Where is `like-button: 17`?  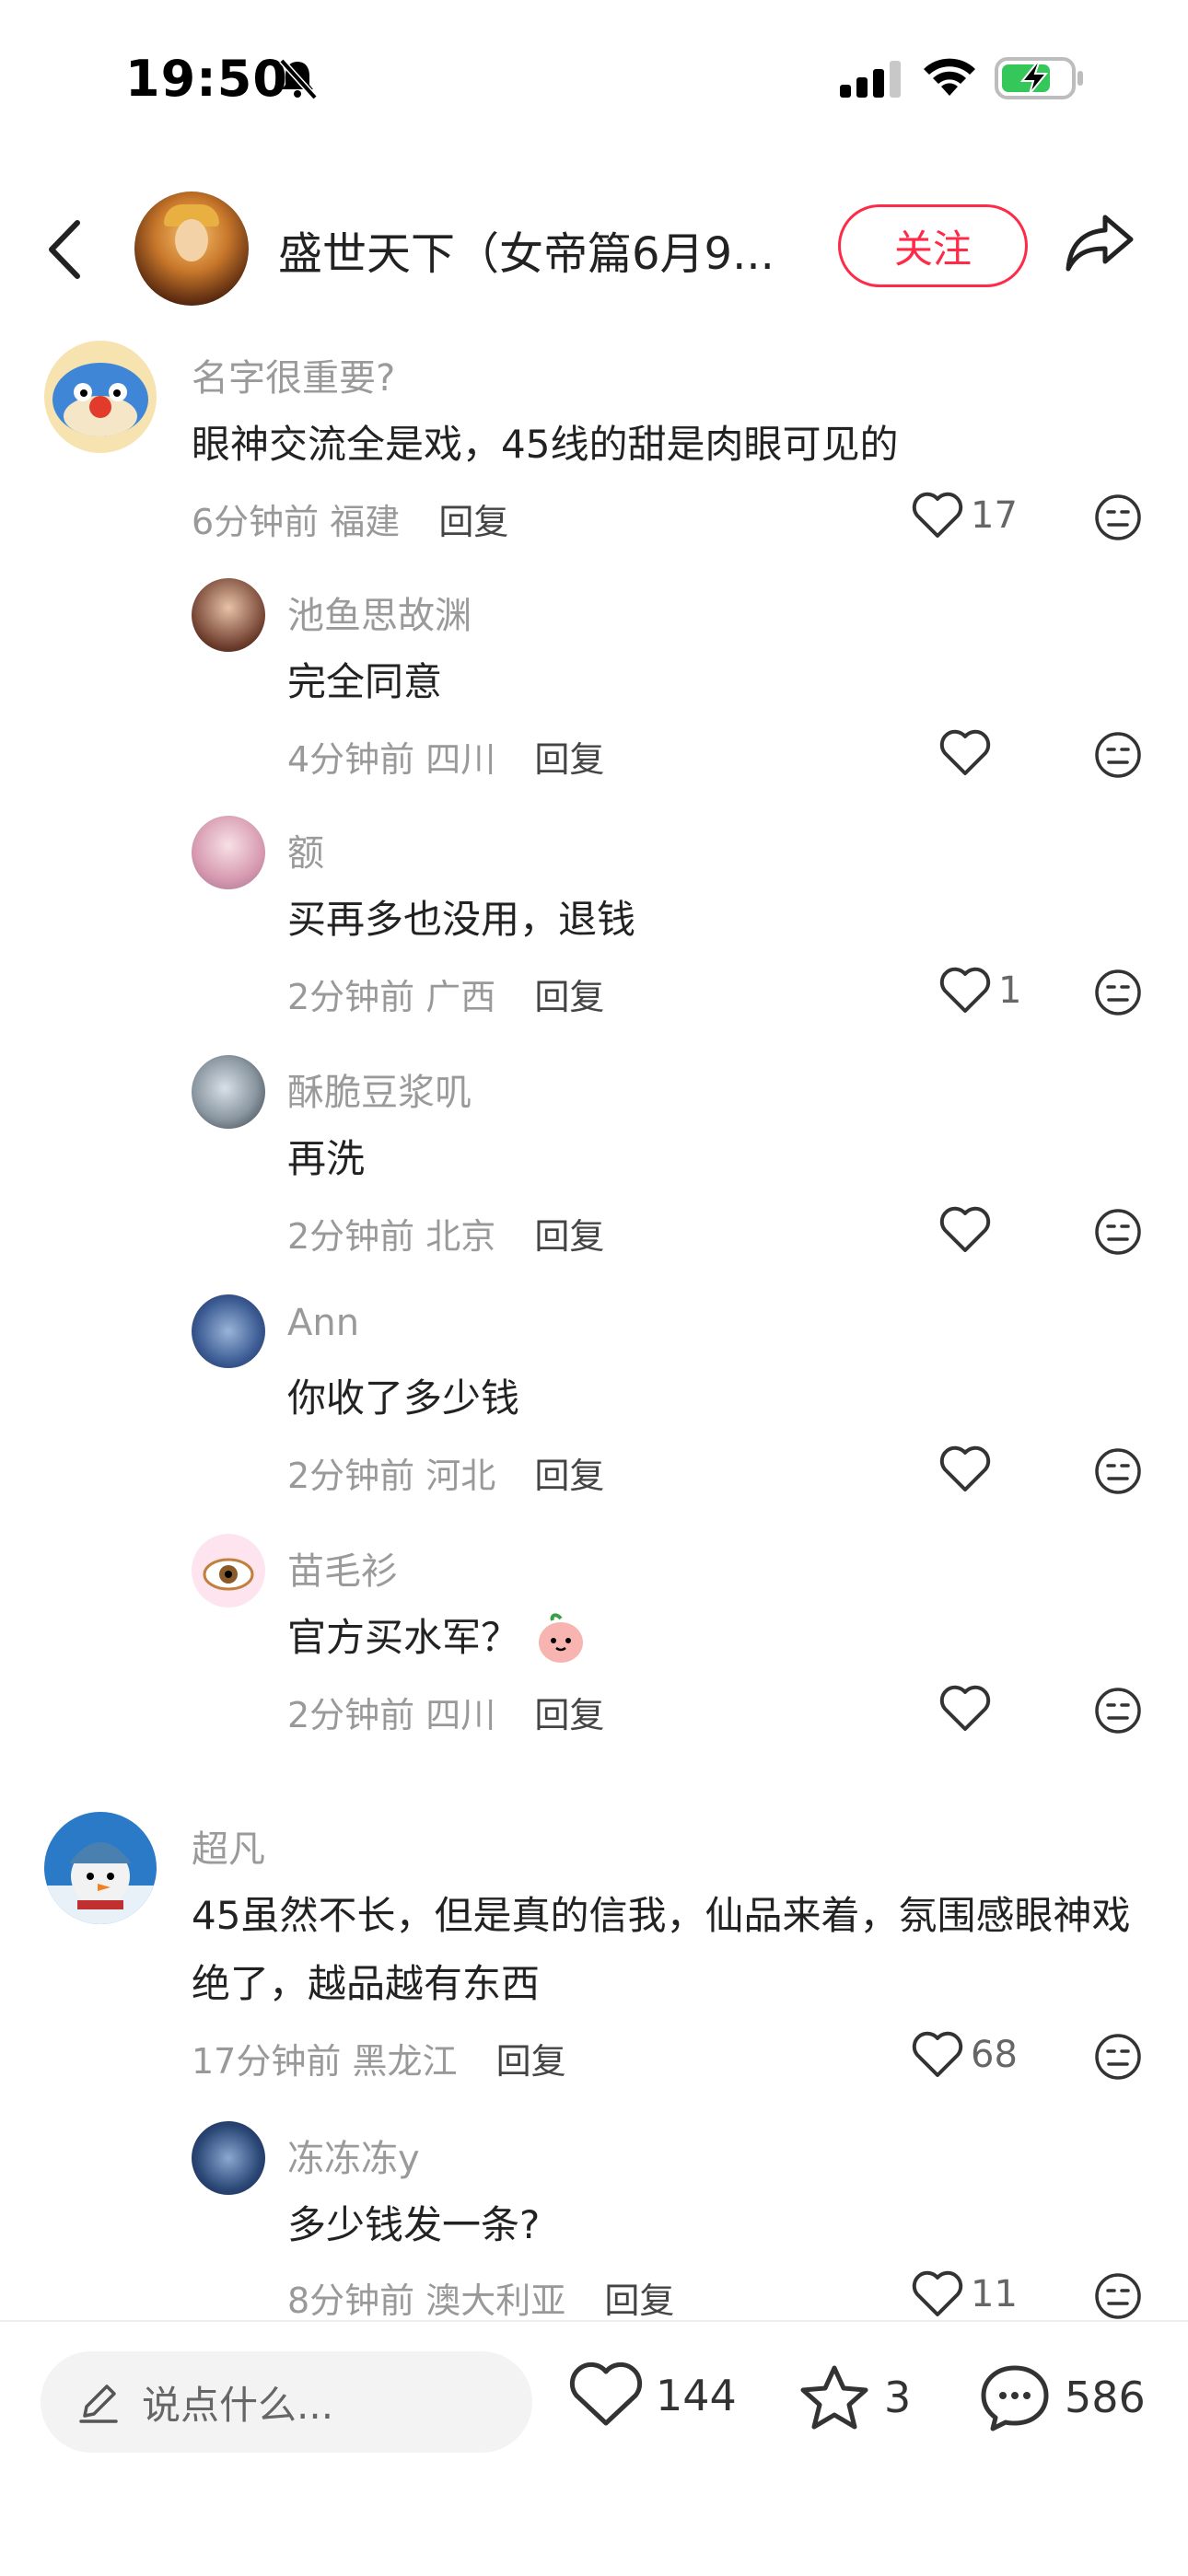
like-button: 17 is located at coordinates (965, 516).